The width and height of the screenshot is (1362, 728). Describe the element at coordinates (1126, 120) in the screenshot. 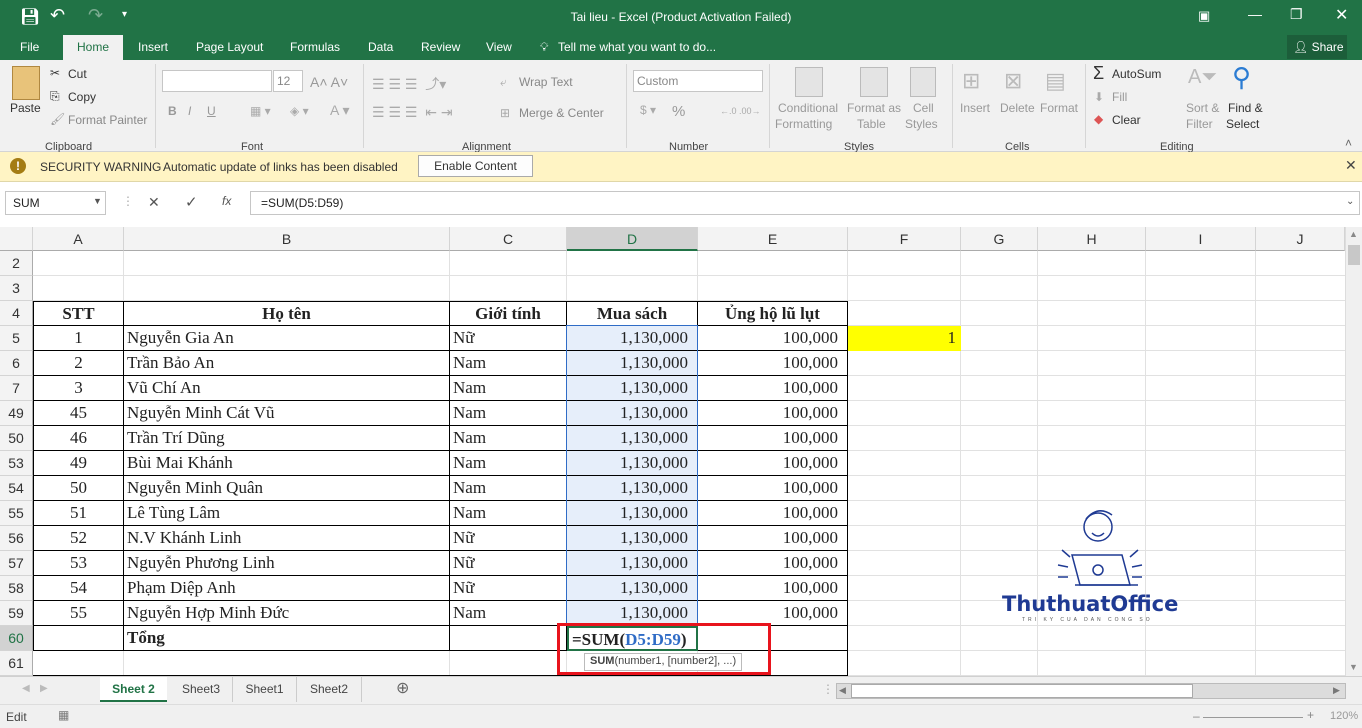

I see `clear-button: Clear` at that location.